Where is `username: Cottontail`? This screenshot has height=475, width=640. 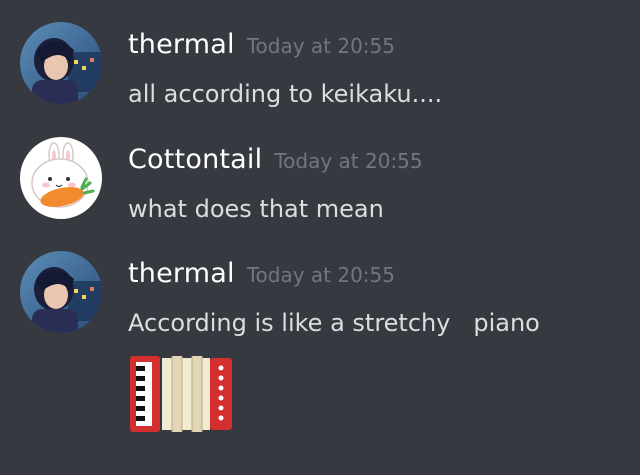 username: Cottontail is located at coordinates (195, 159).